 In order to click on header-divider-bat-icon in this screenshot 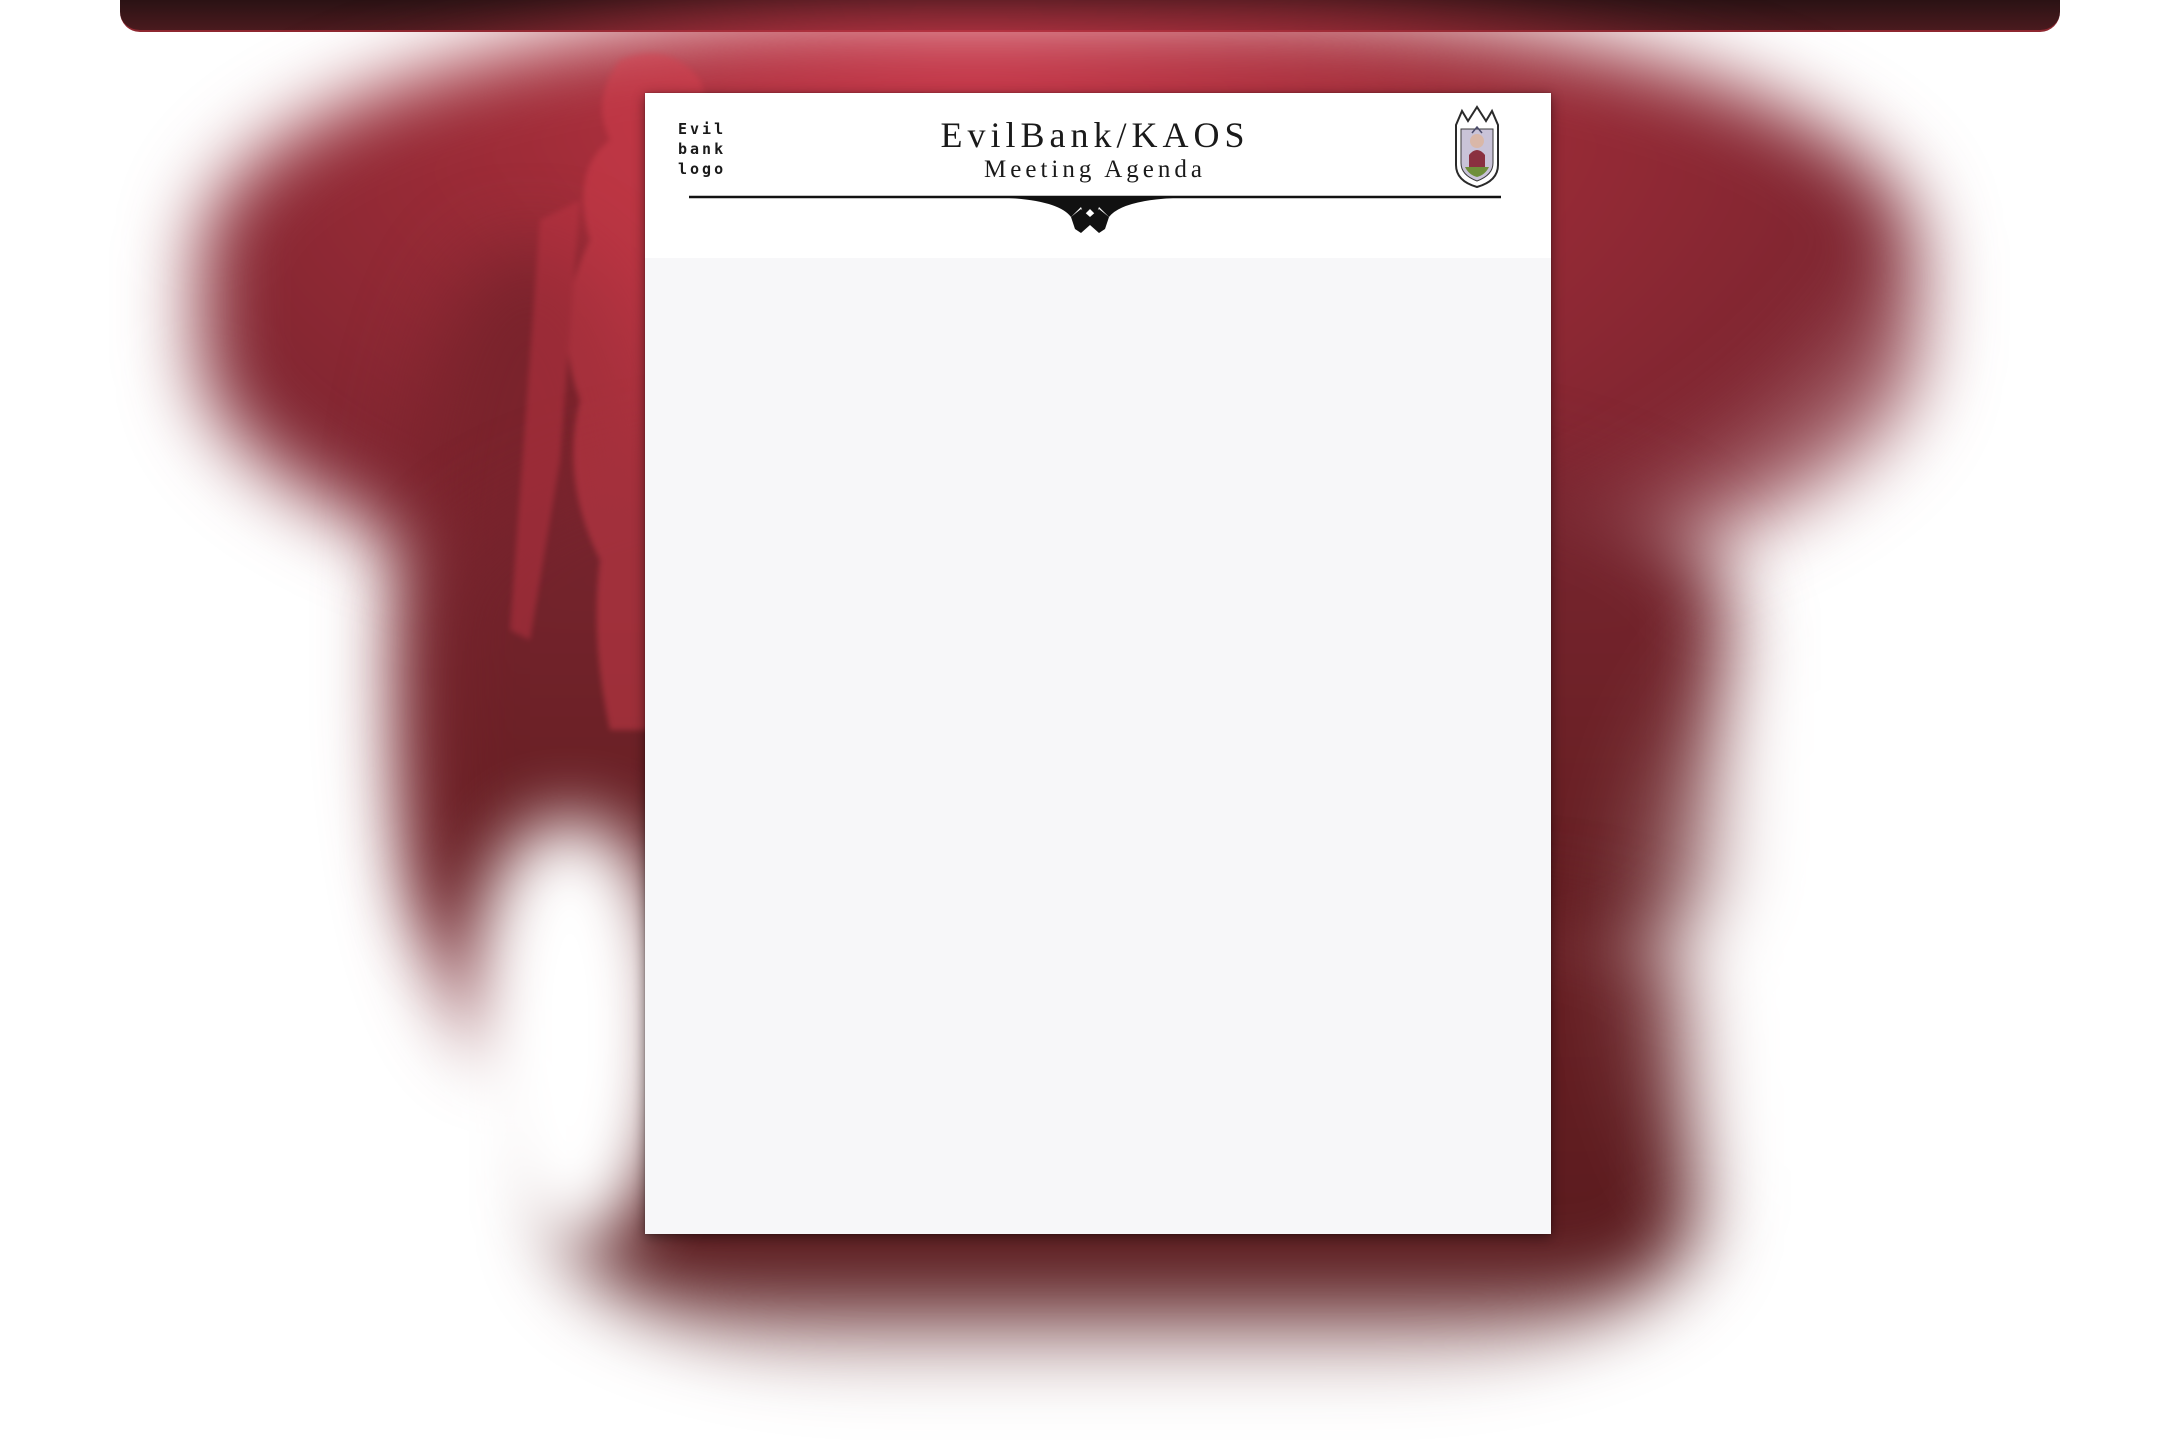, I will do `click(1095, 214)`.